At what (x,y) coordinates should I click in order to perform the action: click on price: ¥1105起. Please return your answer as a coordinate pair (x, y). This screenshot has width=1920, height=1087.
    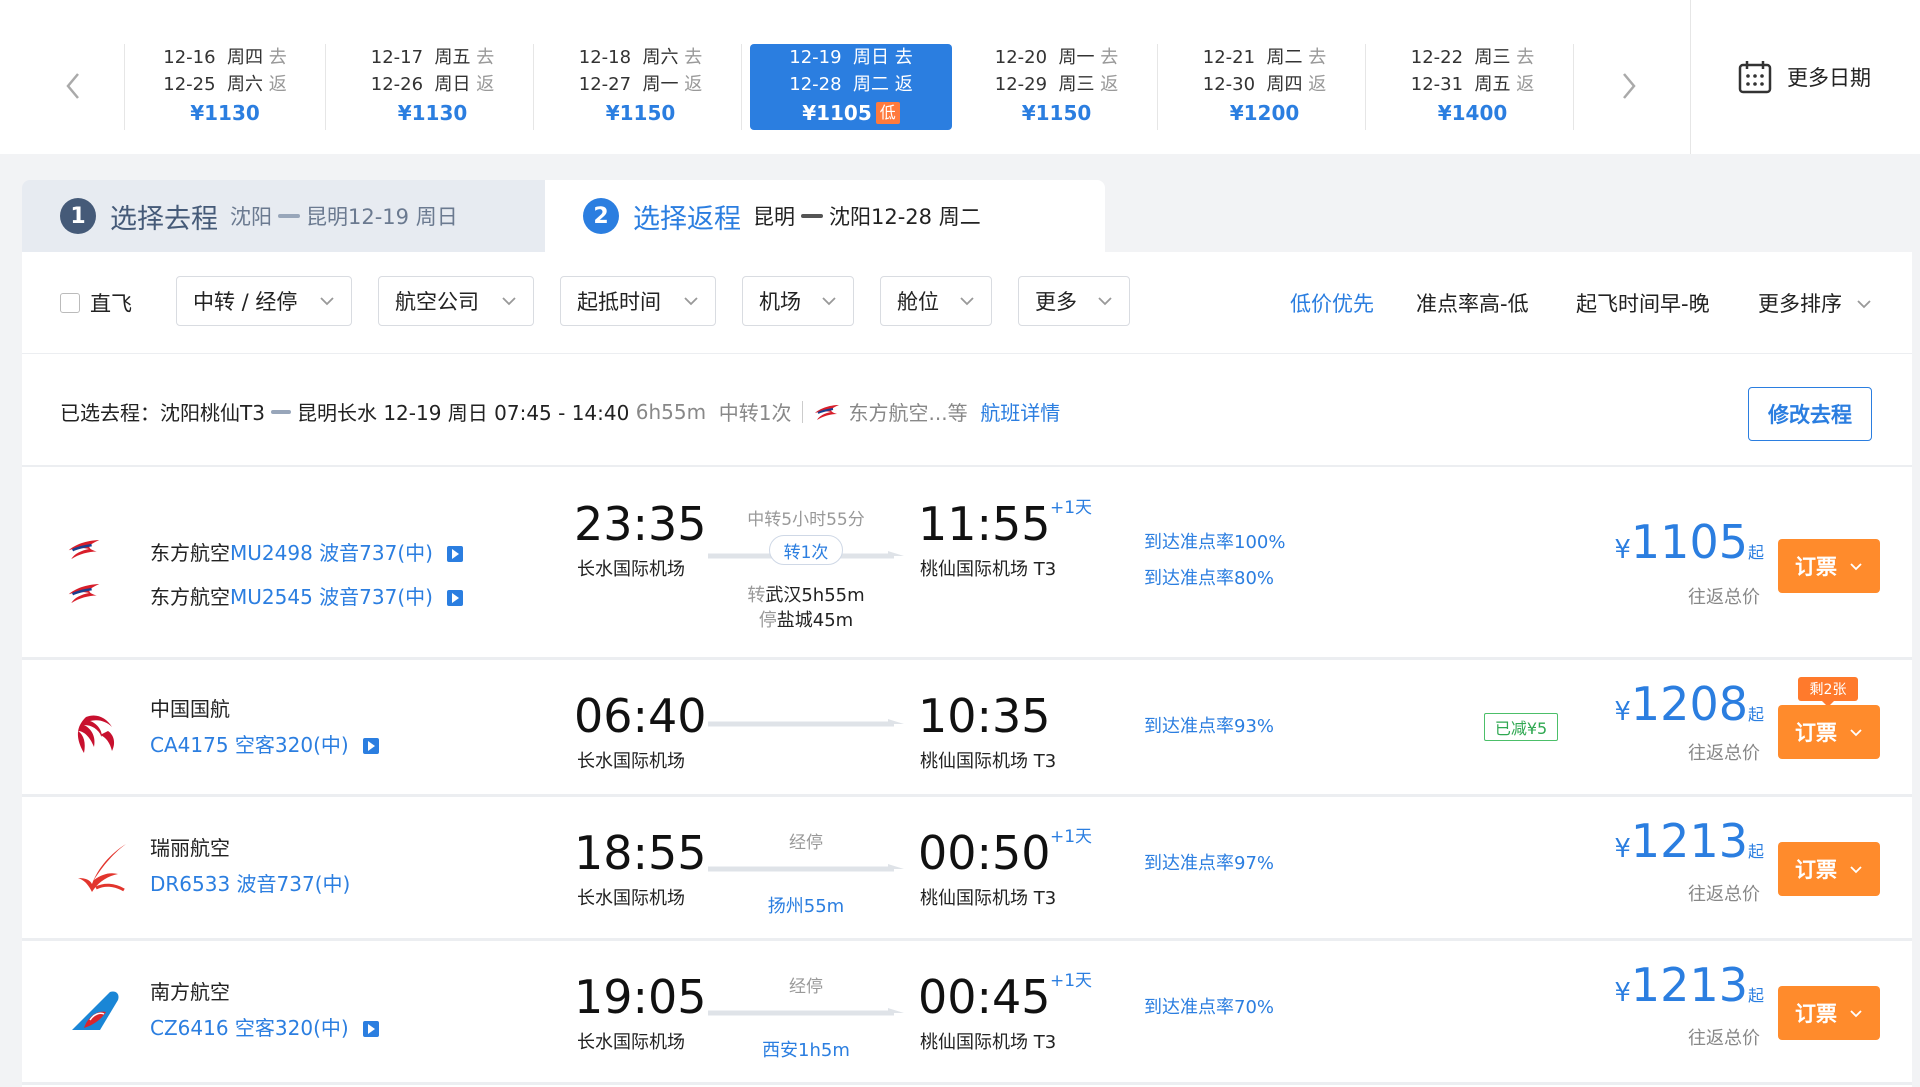
    Looking at the image, I should click on (1689, 542).